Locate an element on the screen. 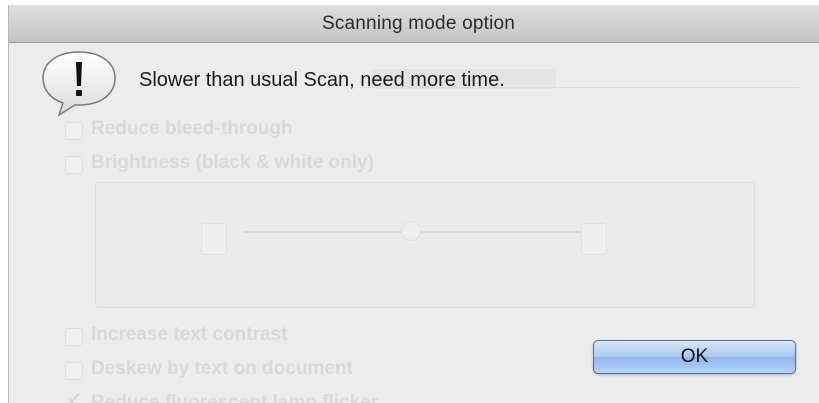 This screenshot has height=403, width=819. alert-message: Slower than usual Scan, need more time. is located at coordinates (322, 80).